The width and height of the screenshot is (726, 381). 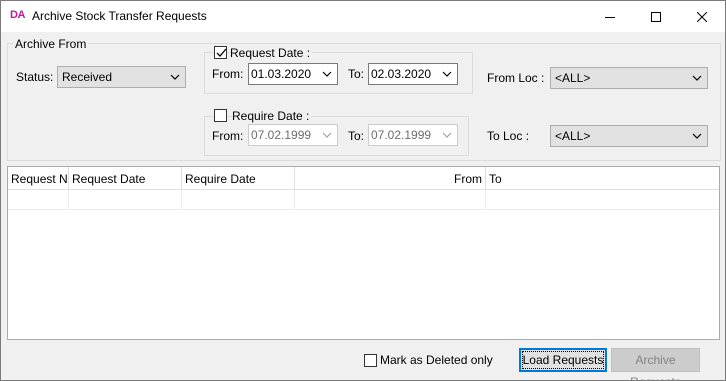 What do you see at coordinates (87, 77) in the screenshot?
I see `status-value: Received` at bounding box center [87, 77].